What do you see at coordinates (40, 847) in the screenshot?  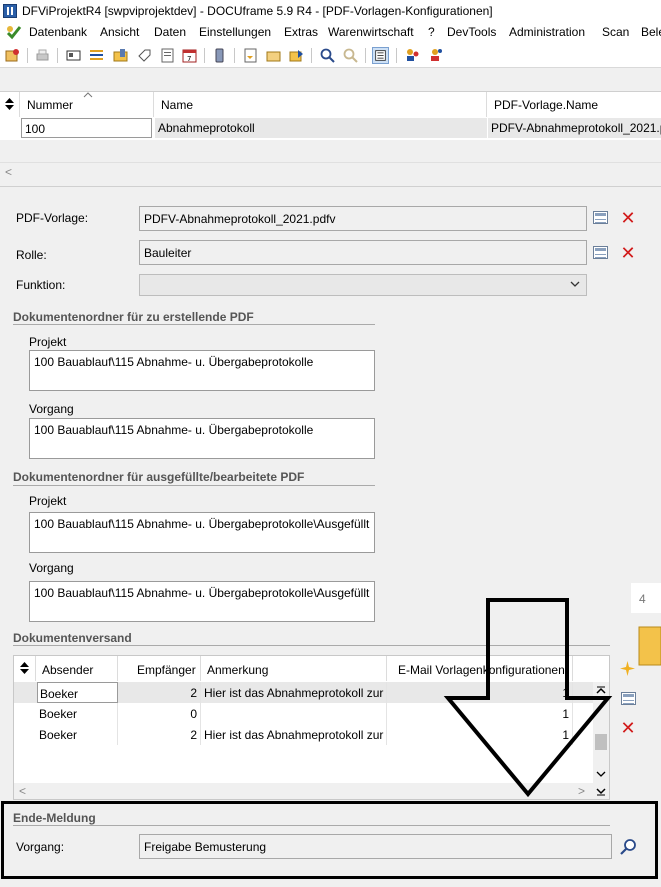 I see `ende-vorgang-label: Vorgang:` at bounding box center [40, 847].